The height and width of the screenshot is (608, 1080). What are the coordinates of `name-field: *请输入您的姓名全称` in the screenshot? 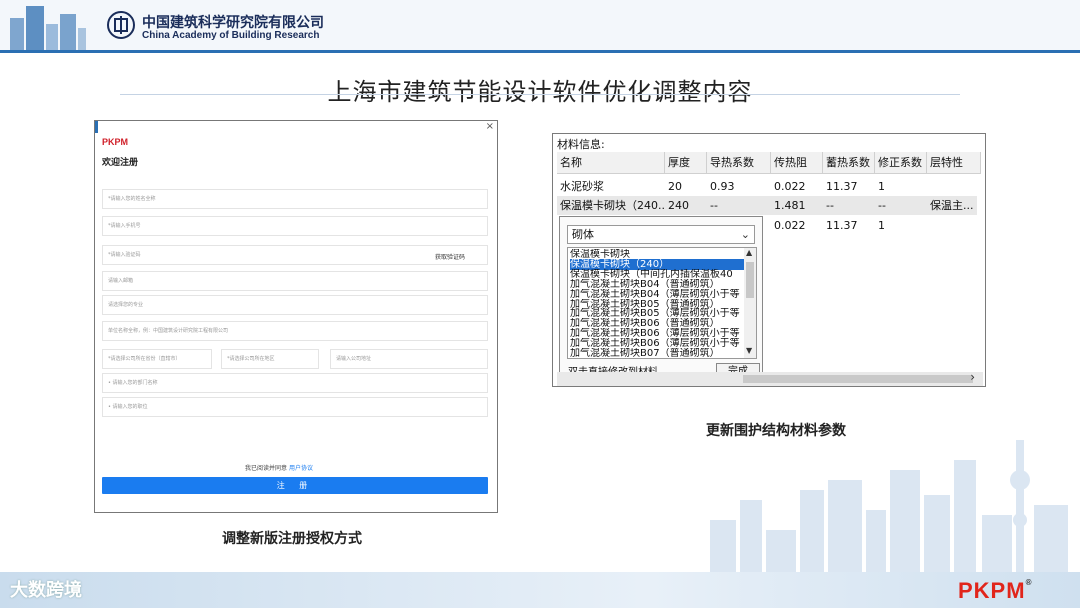 It's located at (295, 199).